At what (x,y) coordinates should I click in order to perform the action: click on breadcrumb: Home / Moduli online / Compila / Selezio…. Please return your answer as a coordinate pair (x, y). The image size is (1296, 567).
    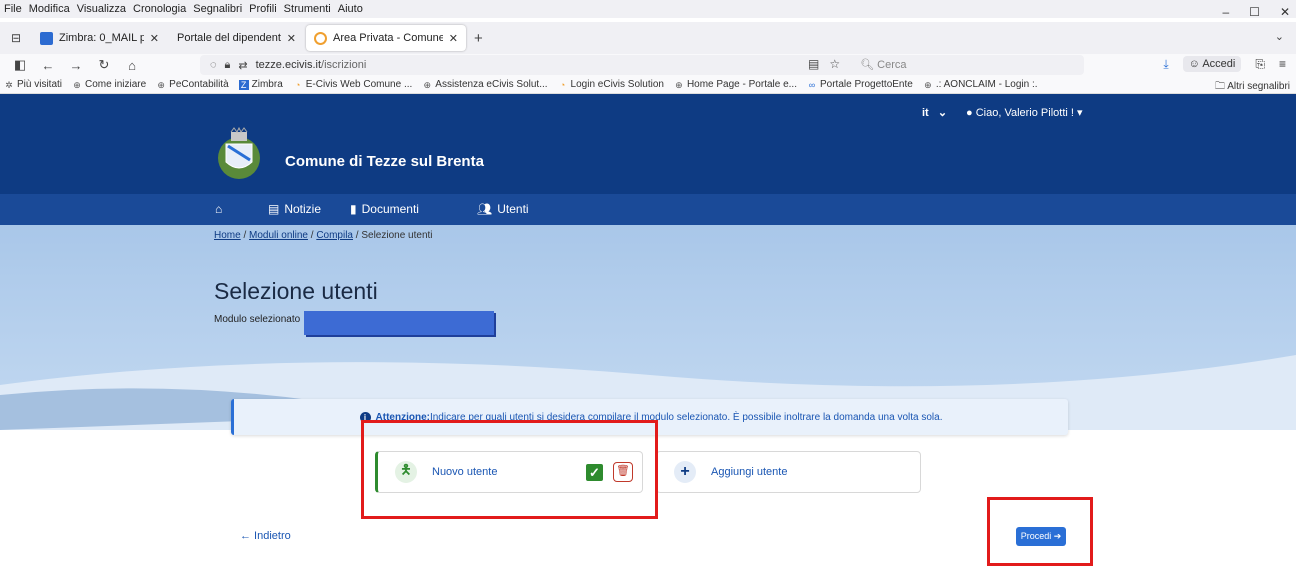
    Looking at the image, I should click on (323, 235).